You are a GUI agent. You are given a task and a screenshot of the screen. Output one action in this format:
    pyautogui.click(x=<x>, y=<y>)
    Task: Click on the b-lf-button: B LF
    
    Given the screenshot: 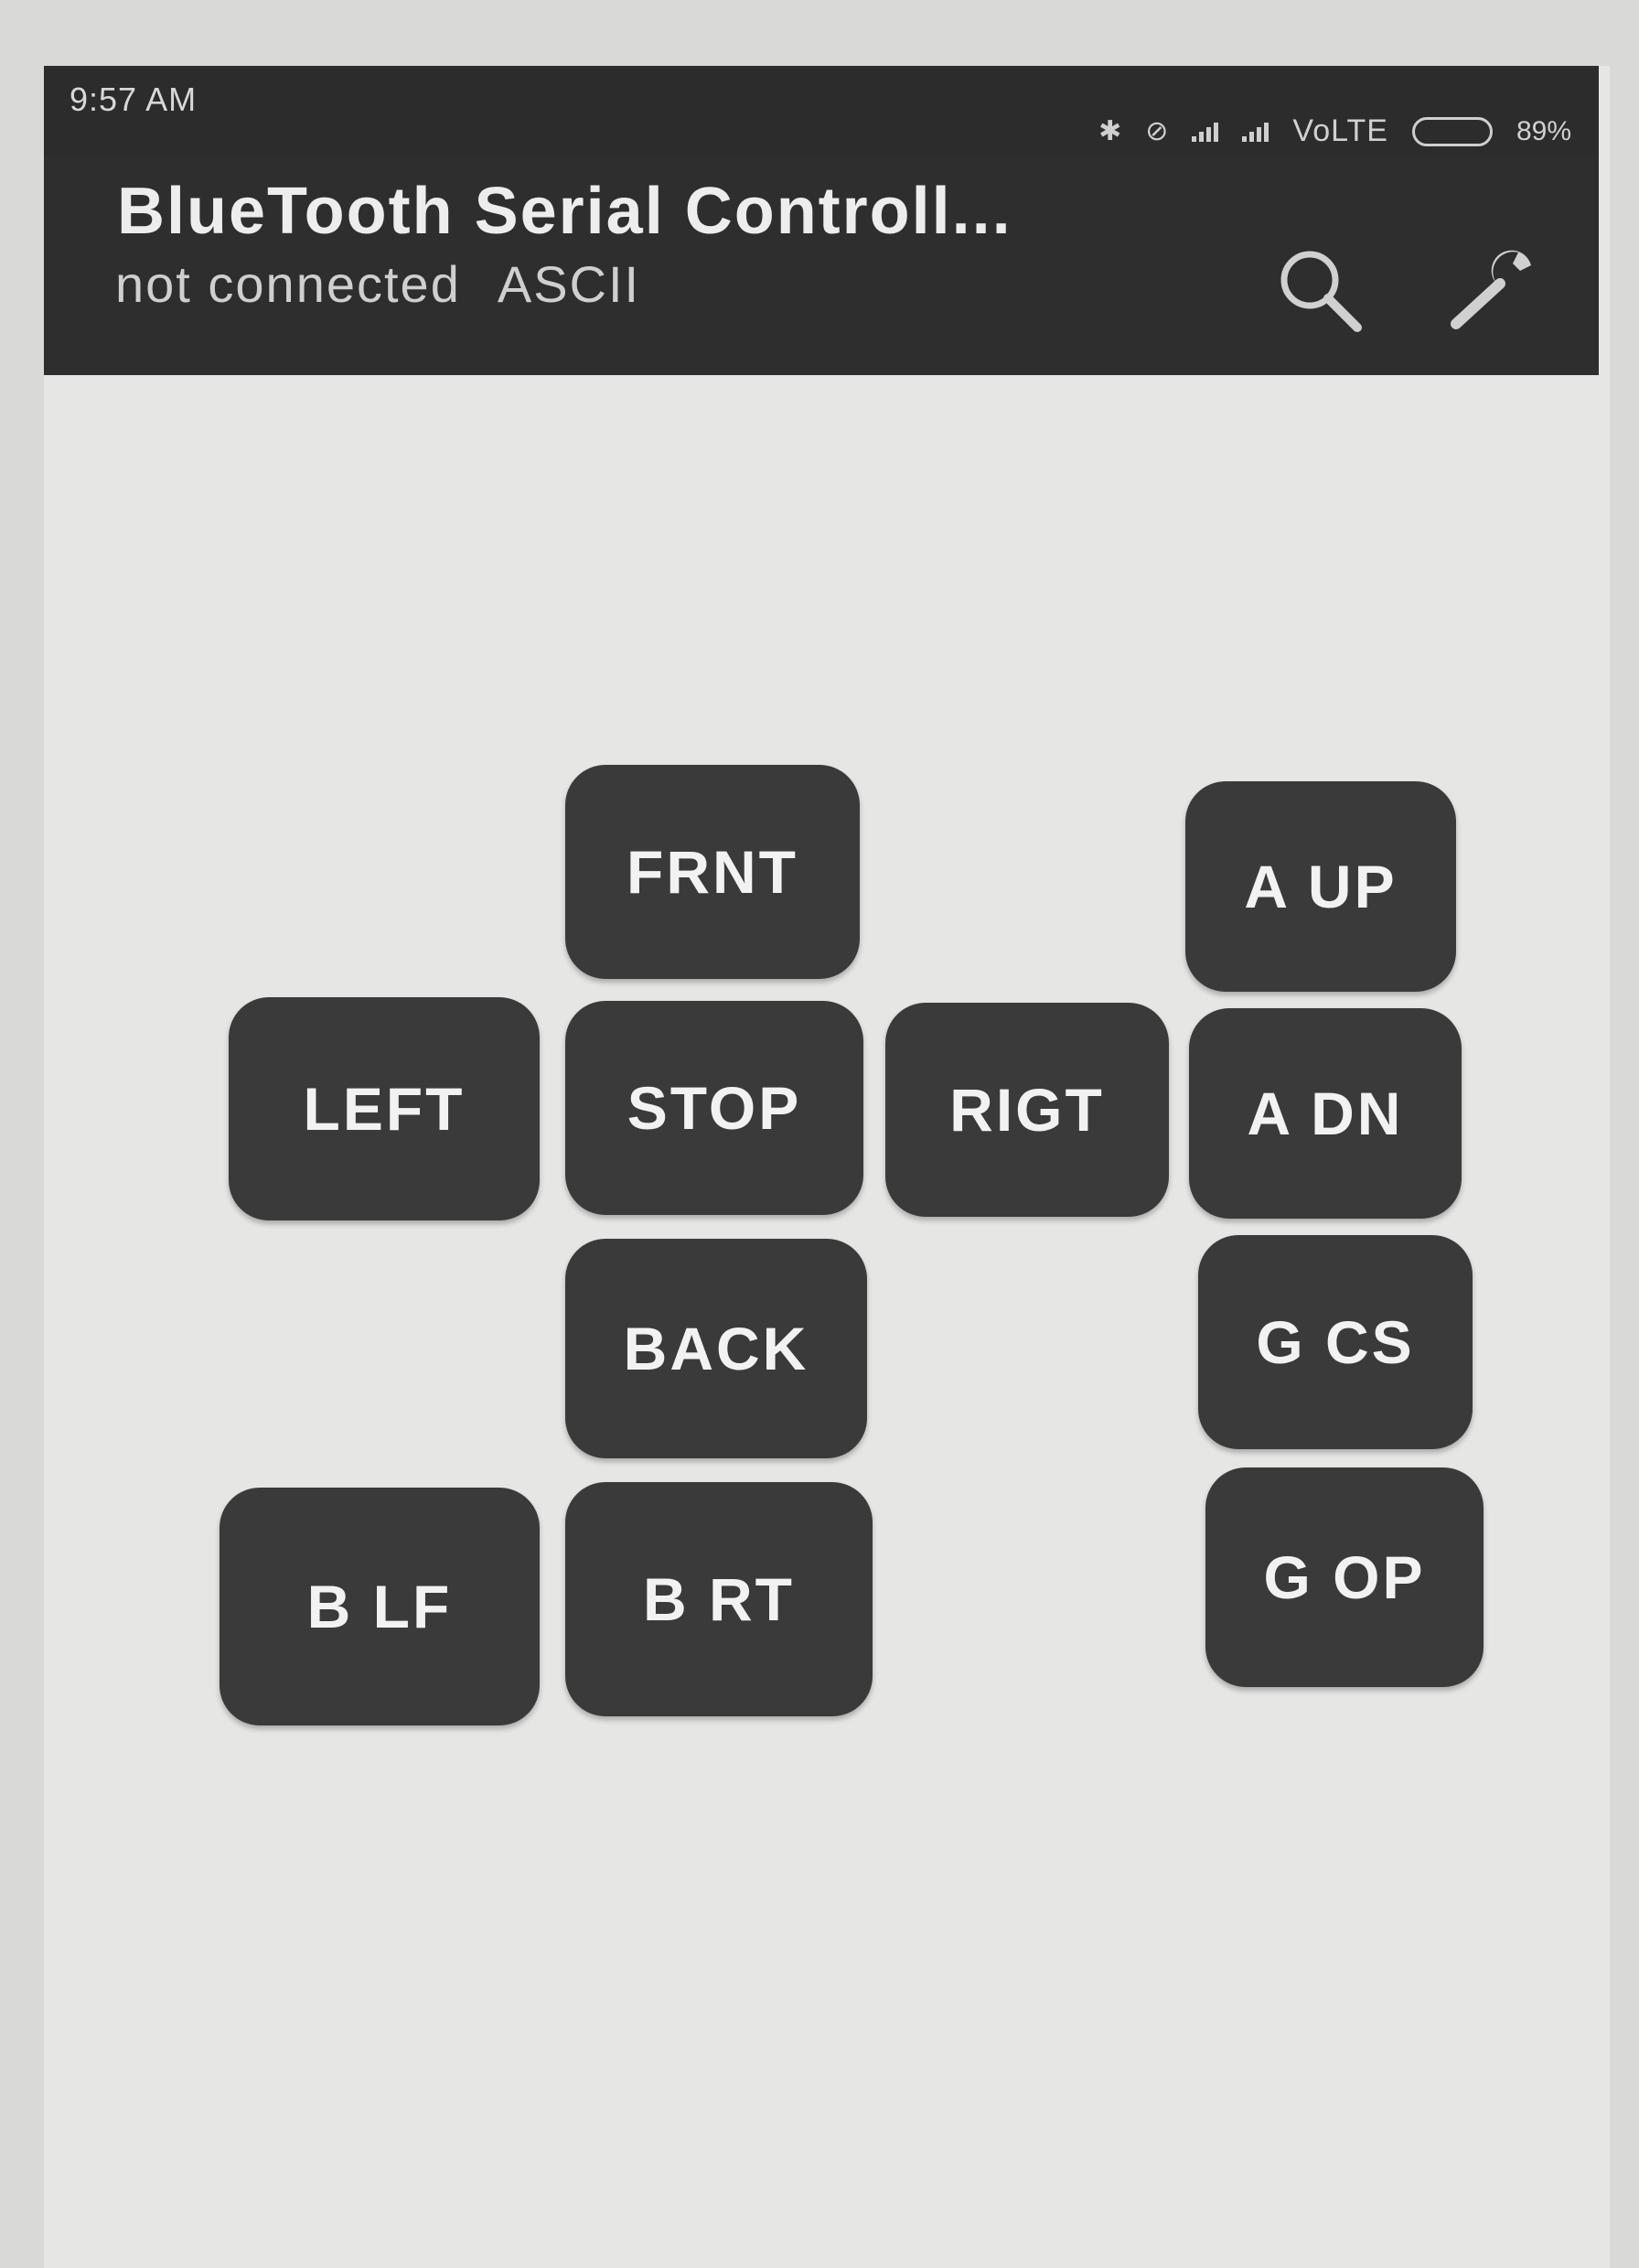 What is the action you would take?
    pyautogui.click(x=380, y=1607)
    